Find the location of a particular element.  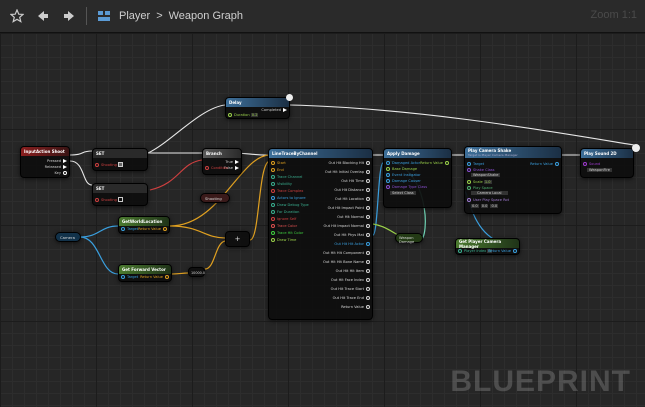

node-title: Apply Damage is located at coordinates (403, 153).